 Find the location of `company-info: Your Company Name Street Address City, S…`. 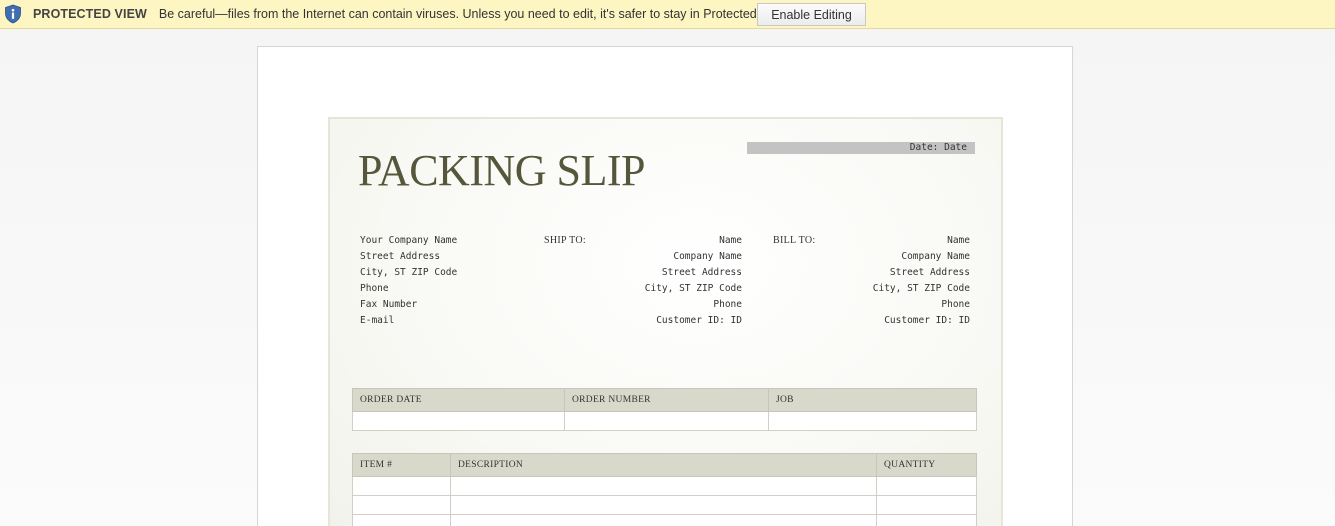

company-info: Your Company Name Street Address City, S… is located at coordinates (408, 281).